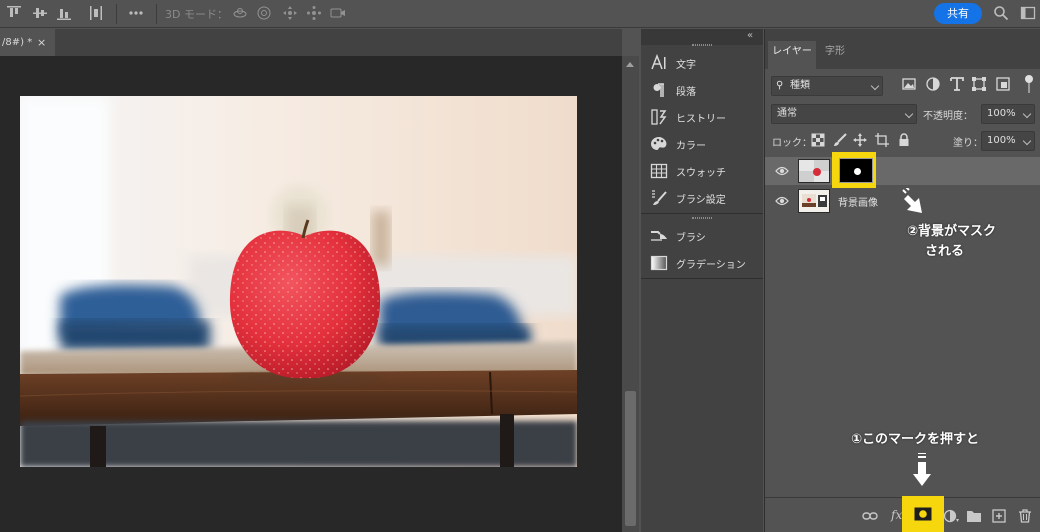  I want to click on history-icon, so click(659, 117).